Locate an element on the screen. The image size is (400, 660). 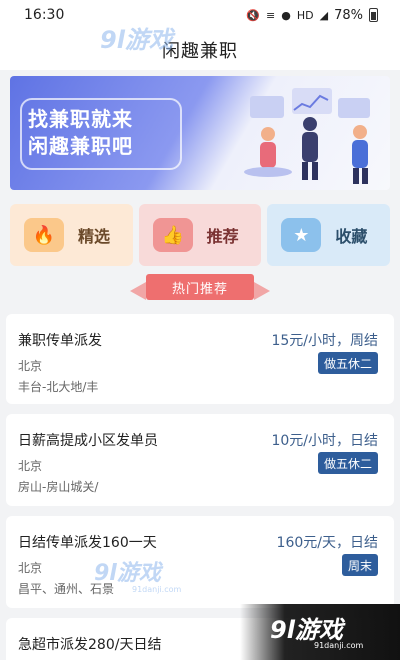
job-title: 日结传单派发160一天 is located at coordinates (87, 543).